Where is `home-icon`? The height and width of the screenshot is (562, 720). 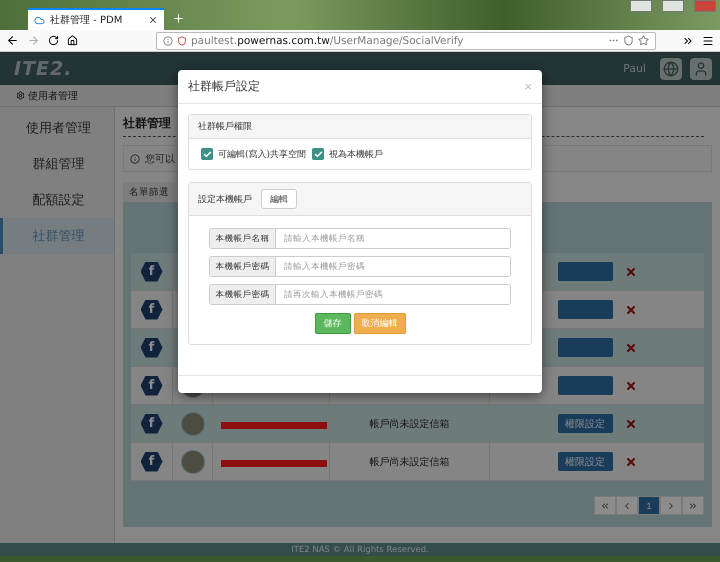 home-icon is located at coordinates (72, 40).